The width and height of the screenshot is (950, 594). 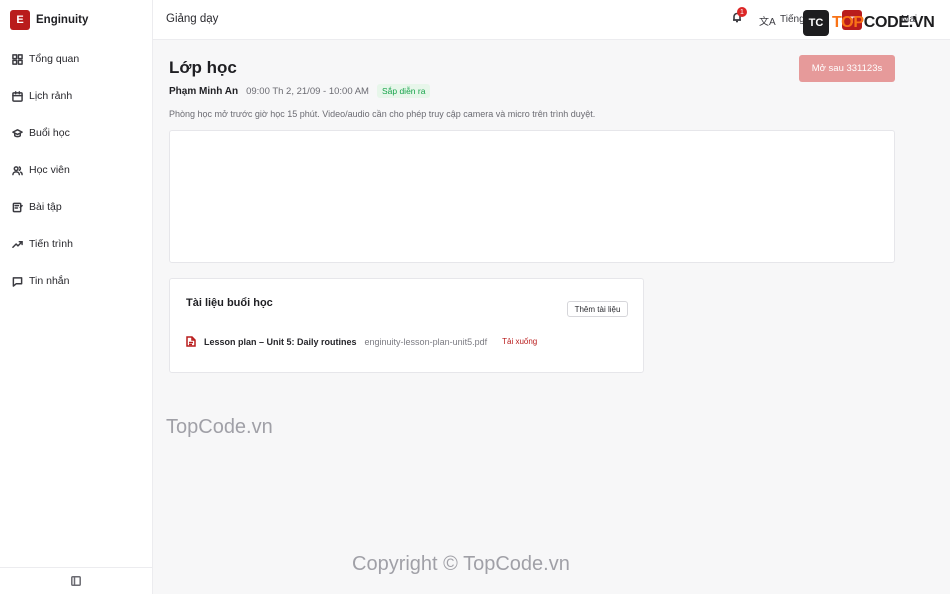 I want to click on language-selector: Tiếng, so click(x=792, y=19).